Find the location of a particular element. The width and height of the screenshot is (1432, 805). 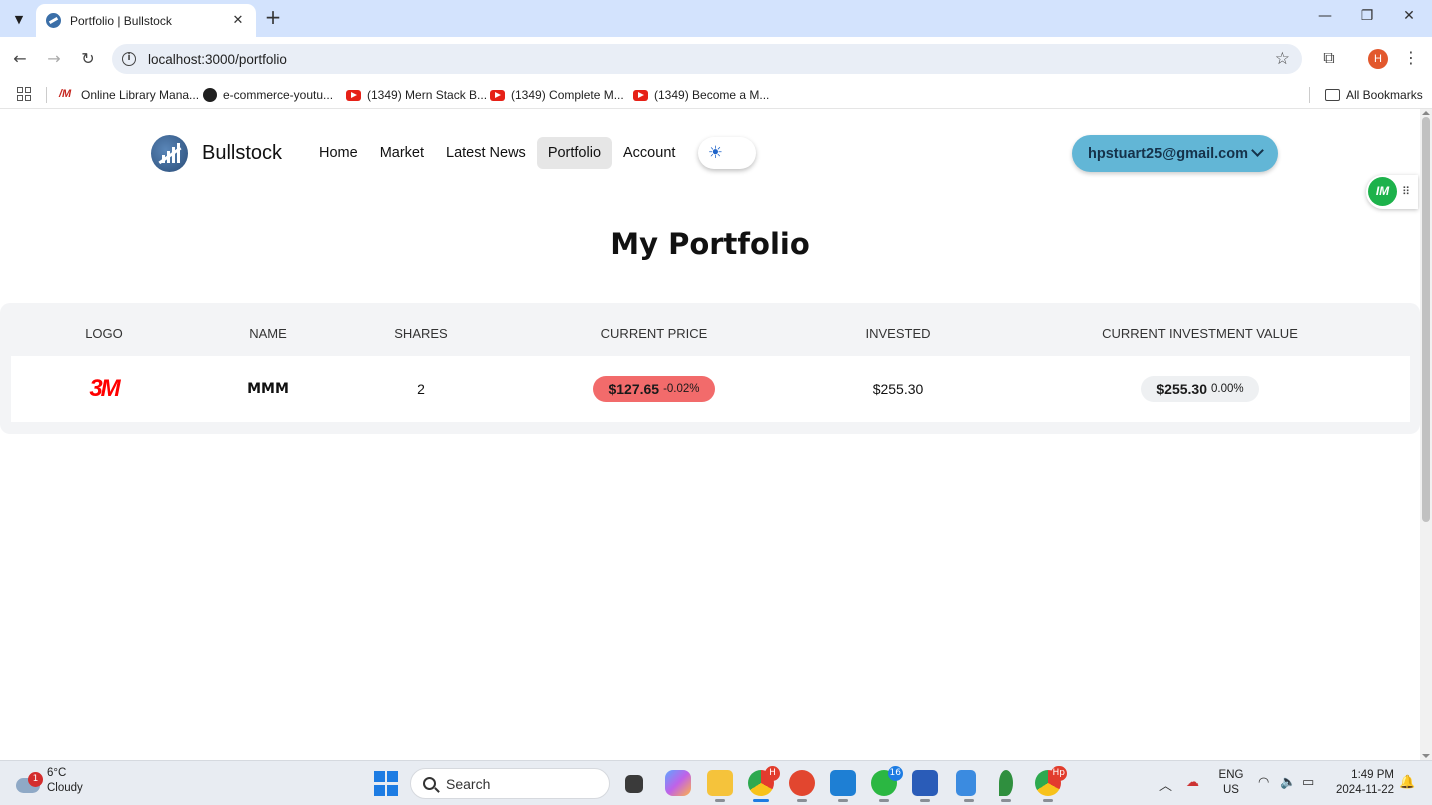

value-change-percent: 0.00% is located at coordinates (1227, 389).